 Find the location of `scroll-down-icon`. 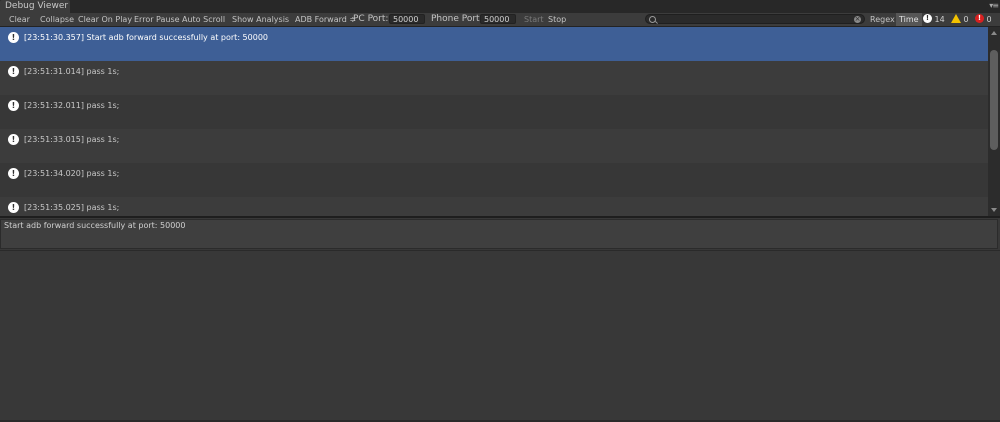

scroll-down-icon is located at coordinates (994, 210).